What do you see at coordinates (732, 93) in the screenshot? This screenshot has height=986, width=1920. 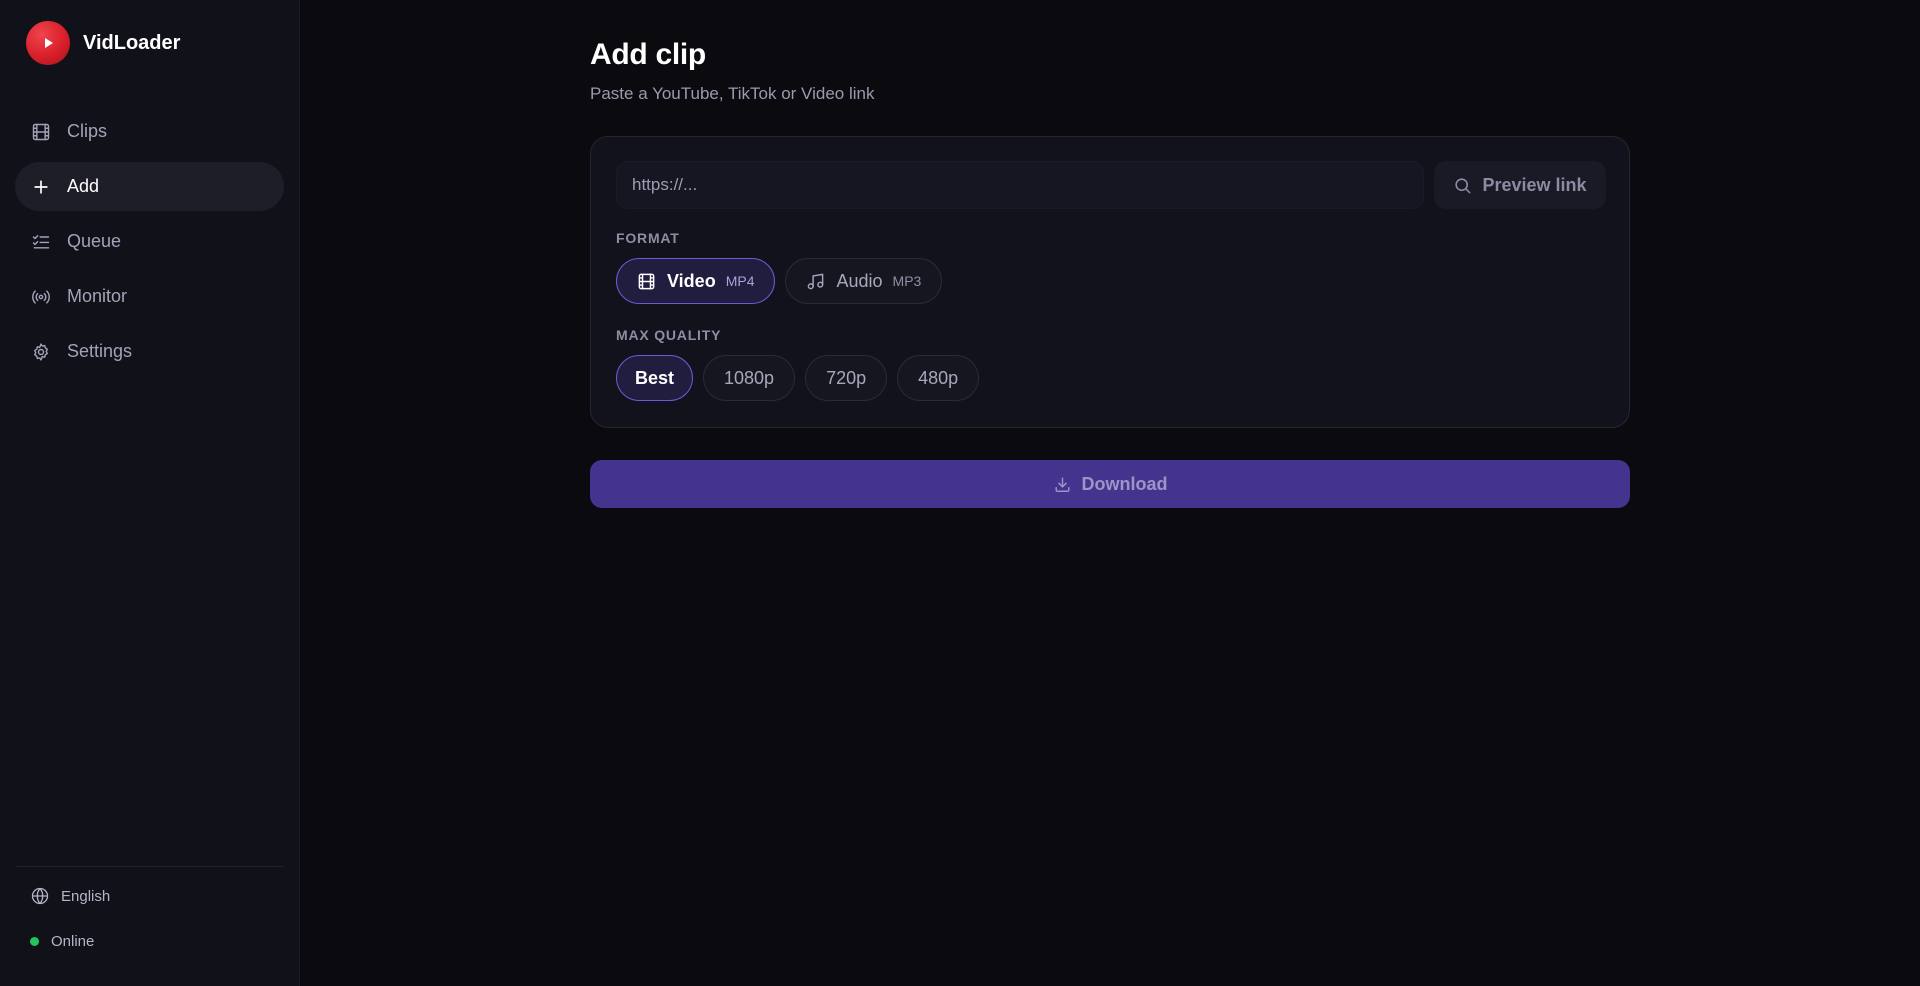 I see `page-subtitle: Paste a YouTube, TikTok or Video link` at bounding box center [732, 93].